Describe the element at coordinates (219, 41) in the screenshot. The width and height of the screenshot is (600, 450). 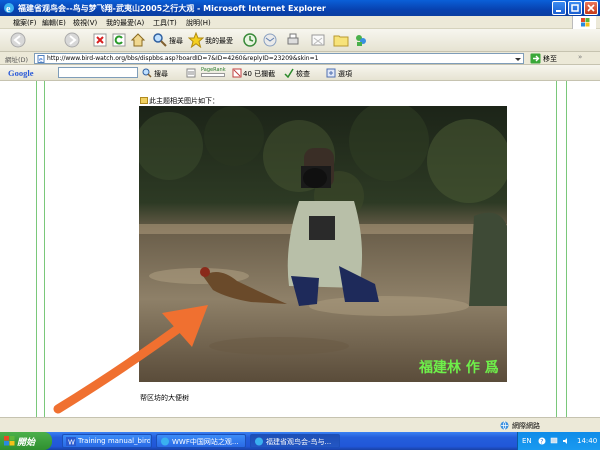
I see `favorites-label: 我的最愛` at that location.